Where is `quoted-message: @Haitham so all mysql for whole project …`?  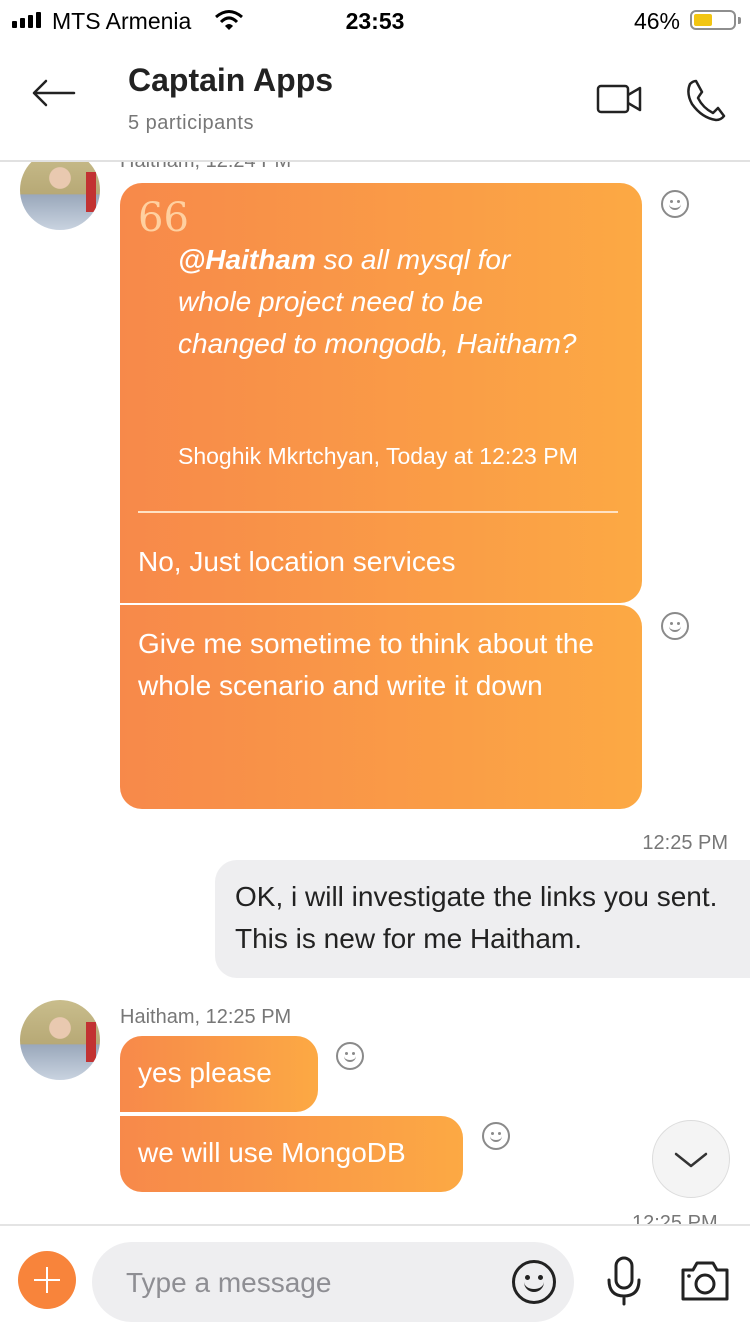 quoted-message: @Haitham so all mysql for whole project … is located at coordinates (378, 302).